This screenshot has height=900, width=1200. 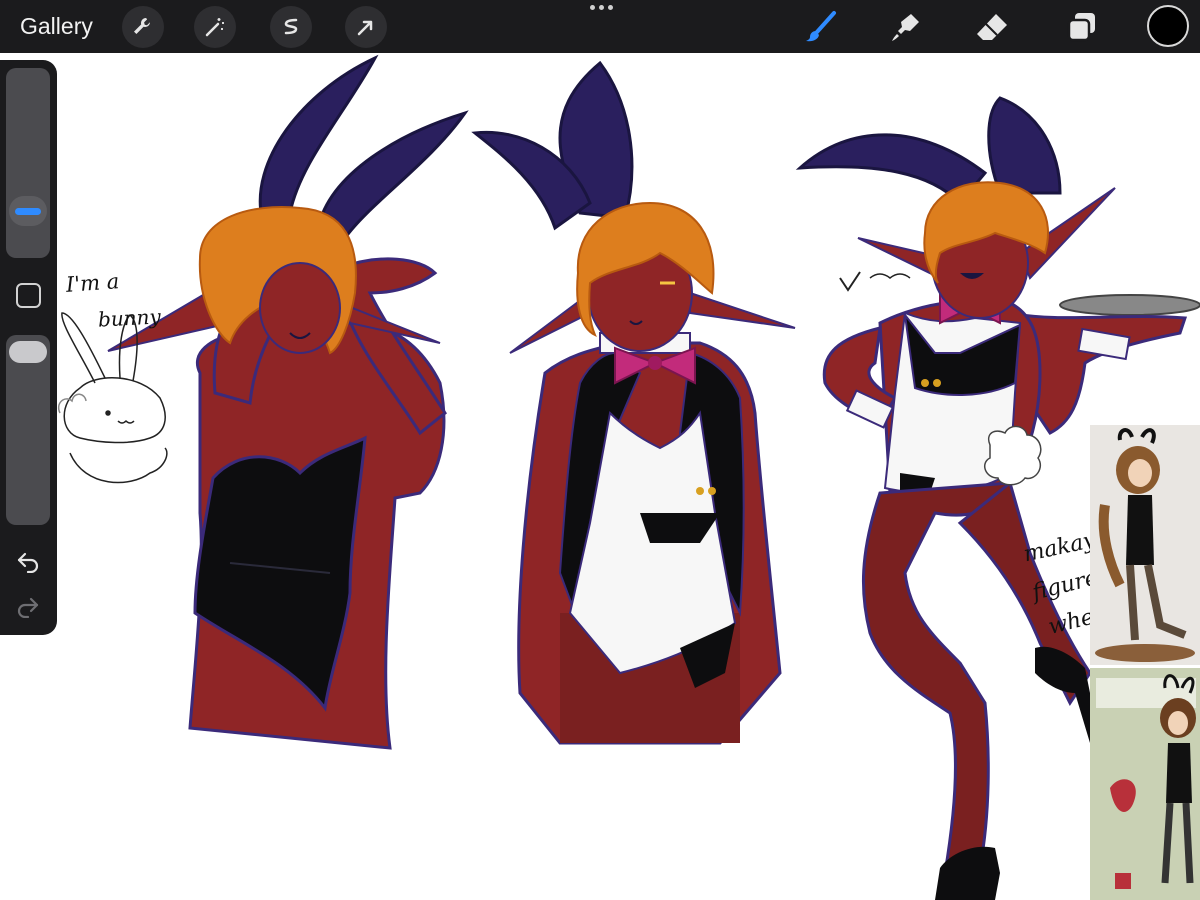 What do you see at coordinates (366, 27) in the screenshot?
I see `transform-arrow-icon` at bounding box center [366, 27].